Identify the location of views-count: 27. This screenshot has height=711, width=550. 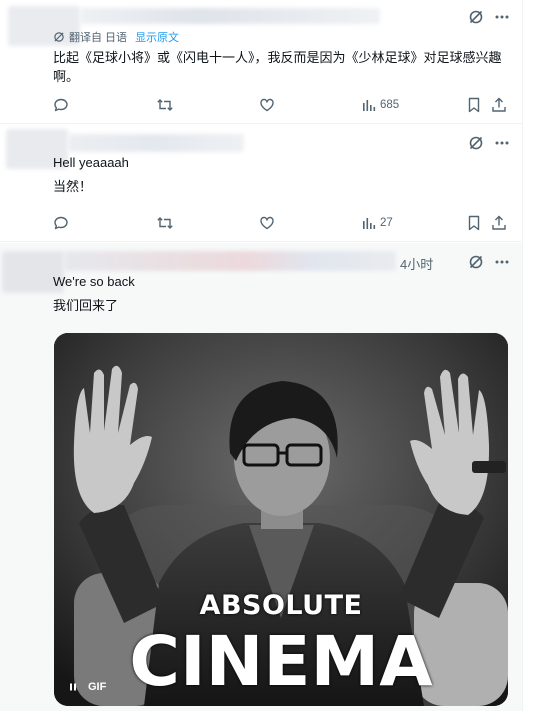
(386, 223).